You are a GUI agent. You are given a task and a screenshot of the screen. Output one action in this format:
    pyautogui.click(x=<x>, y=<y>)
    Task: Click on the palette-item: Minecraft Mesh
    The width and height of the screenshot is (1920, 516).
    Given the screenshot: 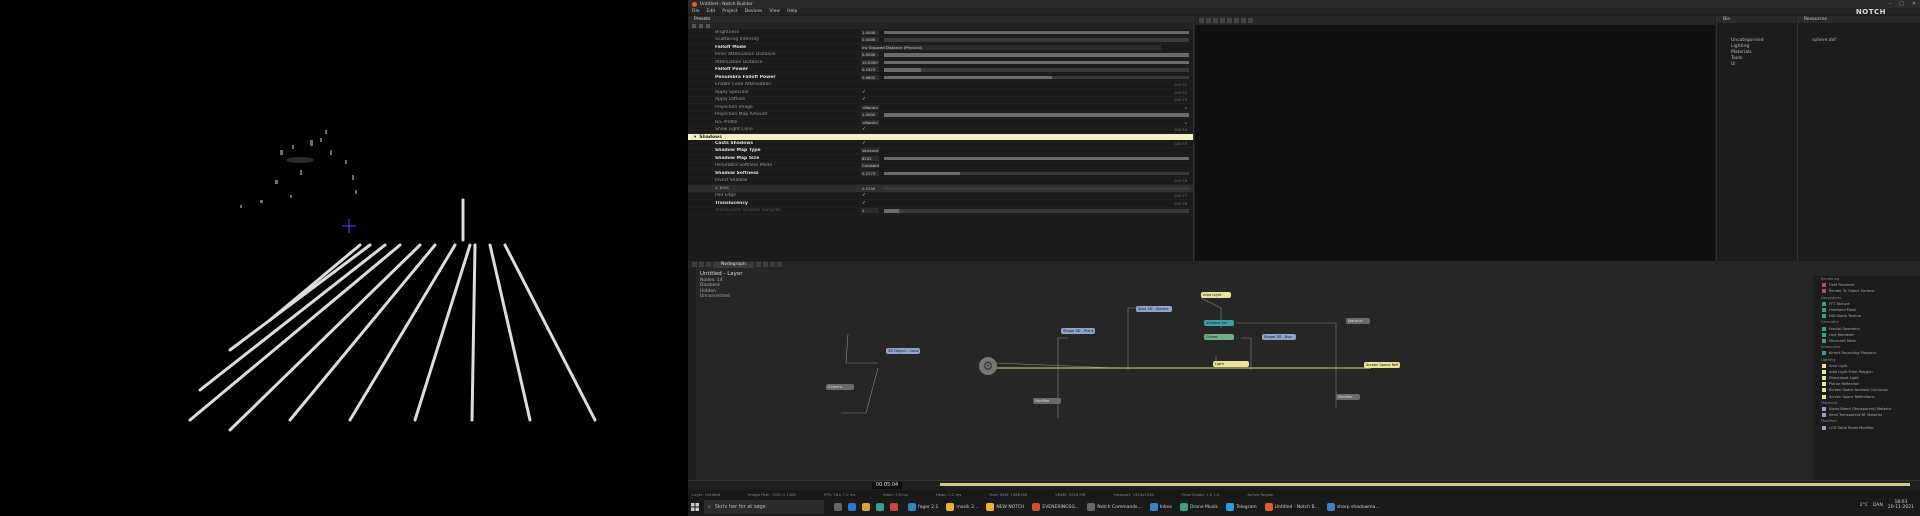 What is the action you would take?
    pyautogui.click(x=1866, y=341)
    